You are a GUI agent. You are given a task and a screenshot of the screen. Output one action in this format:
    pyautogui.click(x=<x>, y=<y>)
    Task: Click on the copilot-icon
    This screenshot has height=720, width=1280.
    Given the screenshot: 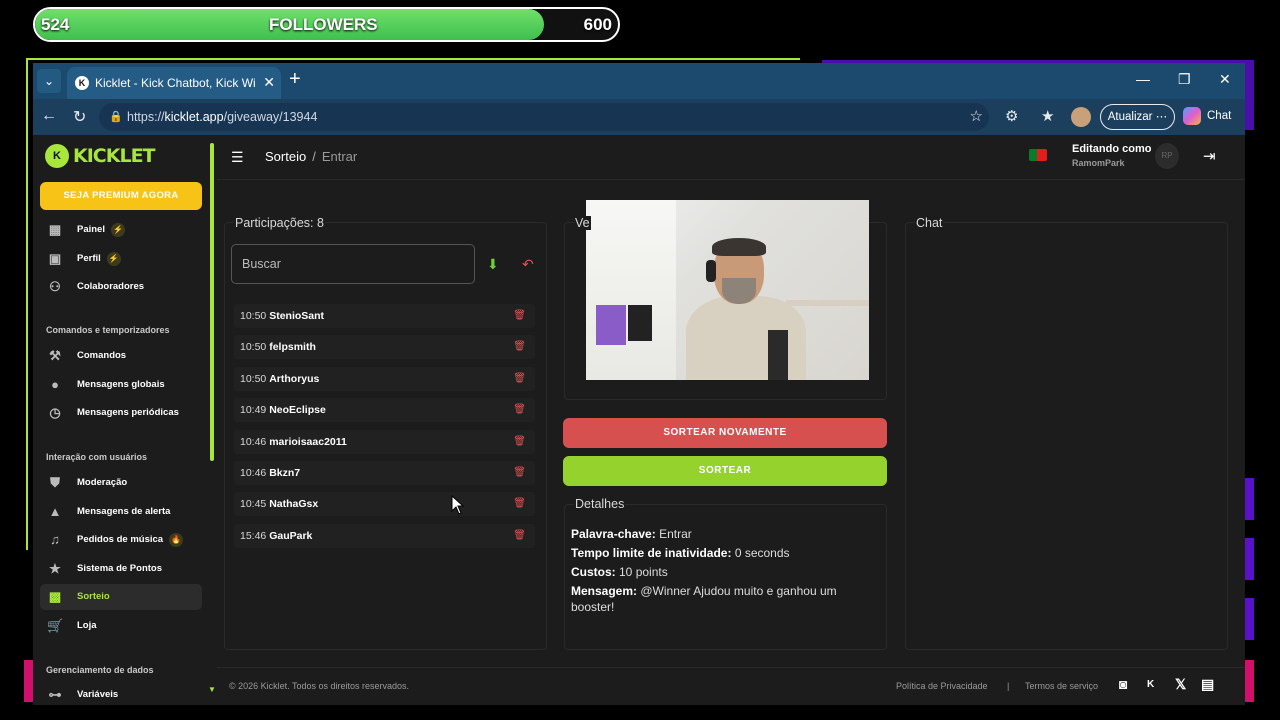 What is the action you would take?
    pyautogui.click(x=1192, y=116)
    